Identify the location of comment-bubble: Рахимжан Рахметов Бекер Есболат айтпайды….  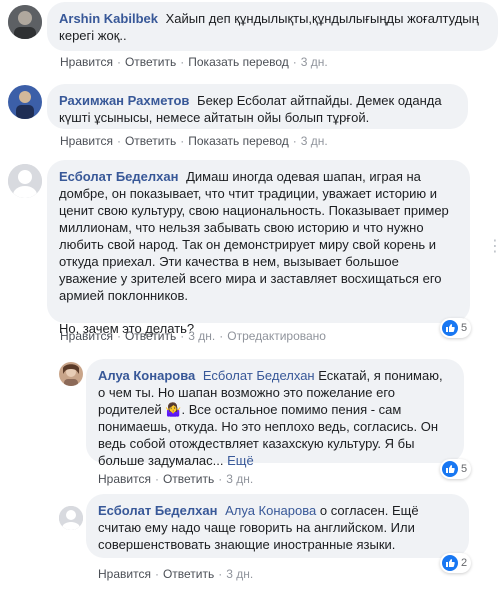
(257, 106).